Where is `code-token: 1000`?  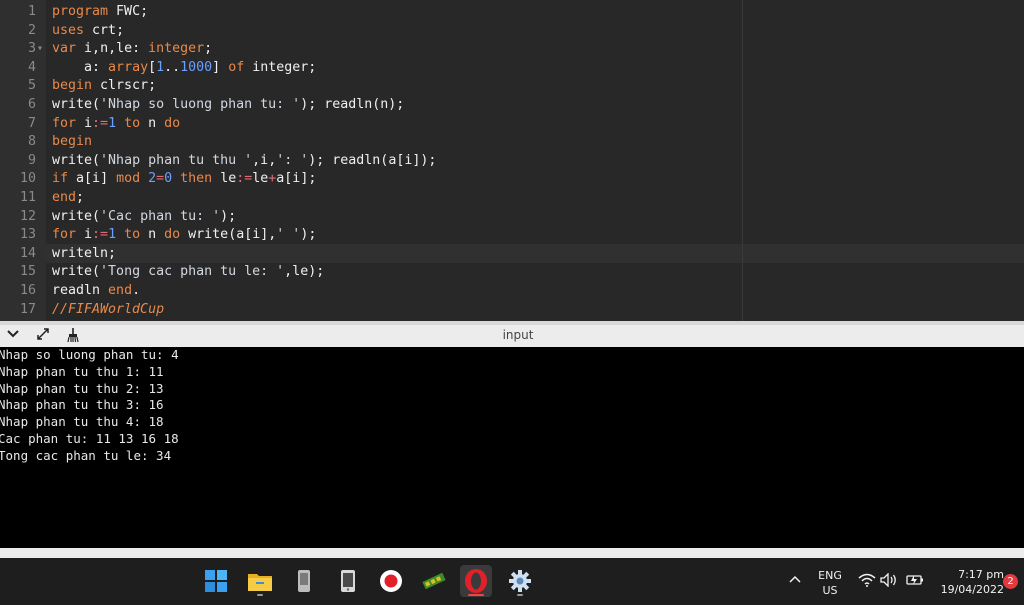
code-token: 1000 is located at coordinates (196, 67).